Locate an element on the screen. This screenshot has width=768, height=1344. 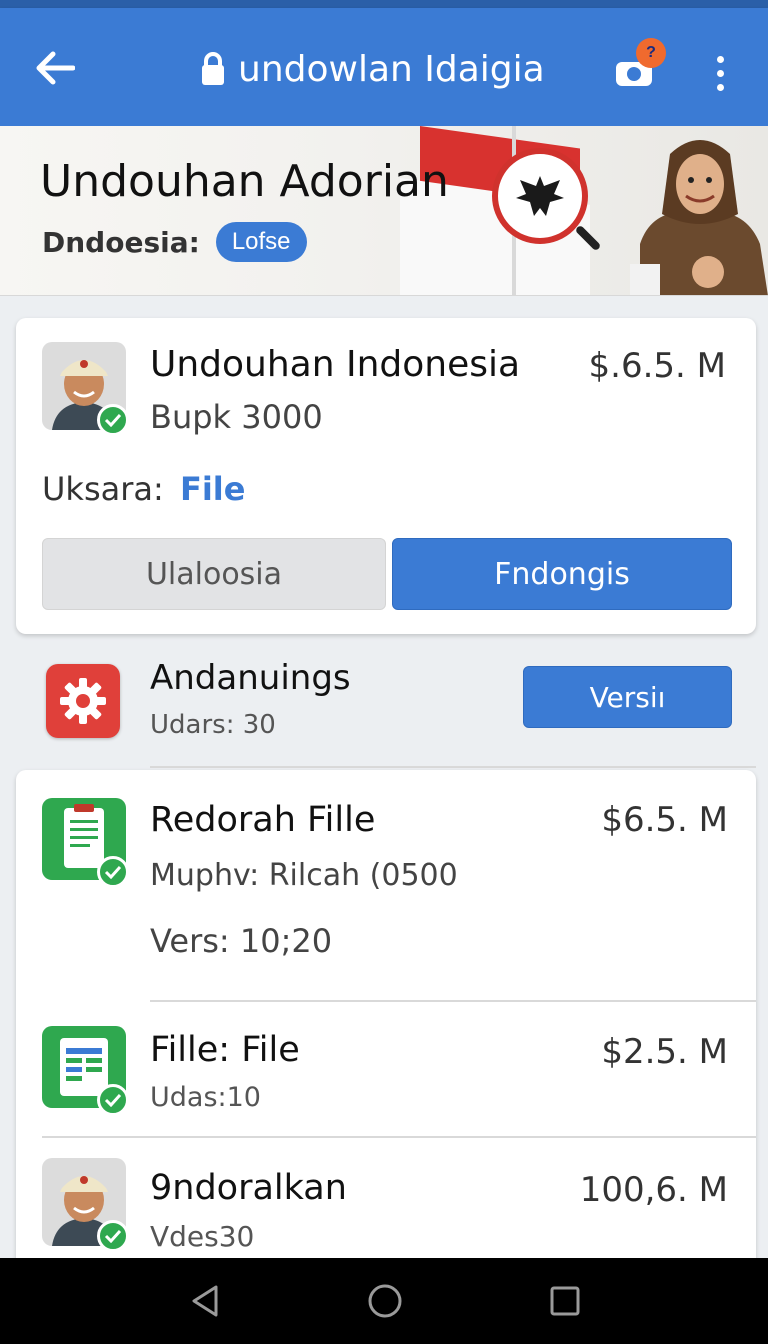
list-item-detail: Muphv: Rilcah (0500 is located at coordinates (304, 875).